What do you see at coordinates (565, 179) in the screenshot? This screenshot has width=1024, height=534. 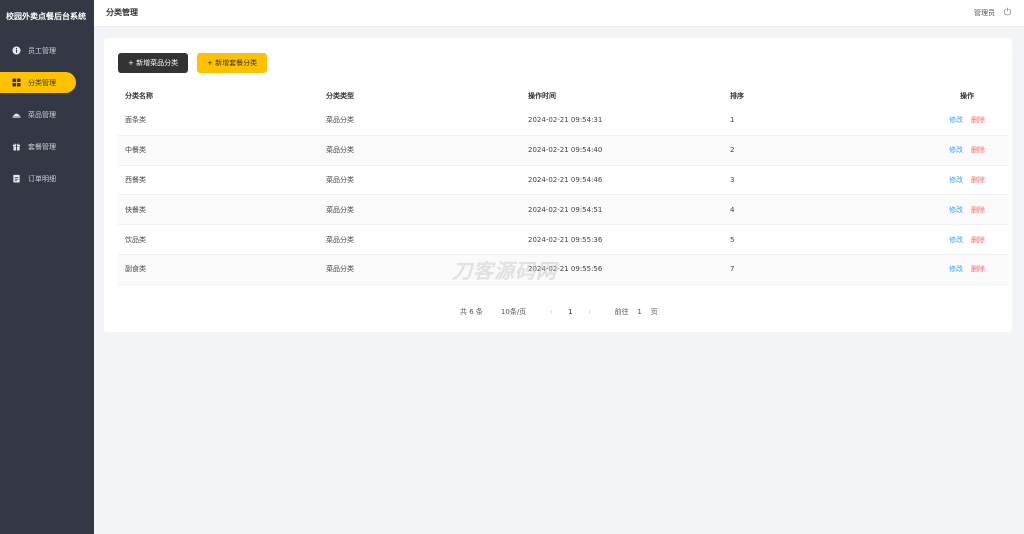 I see `cell-time: 2024-02-21 09:54:46` at bounding box center [565, 179].